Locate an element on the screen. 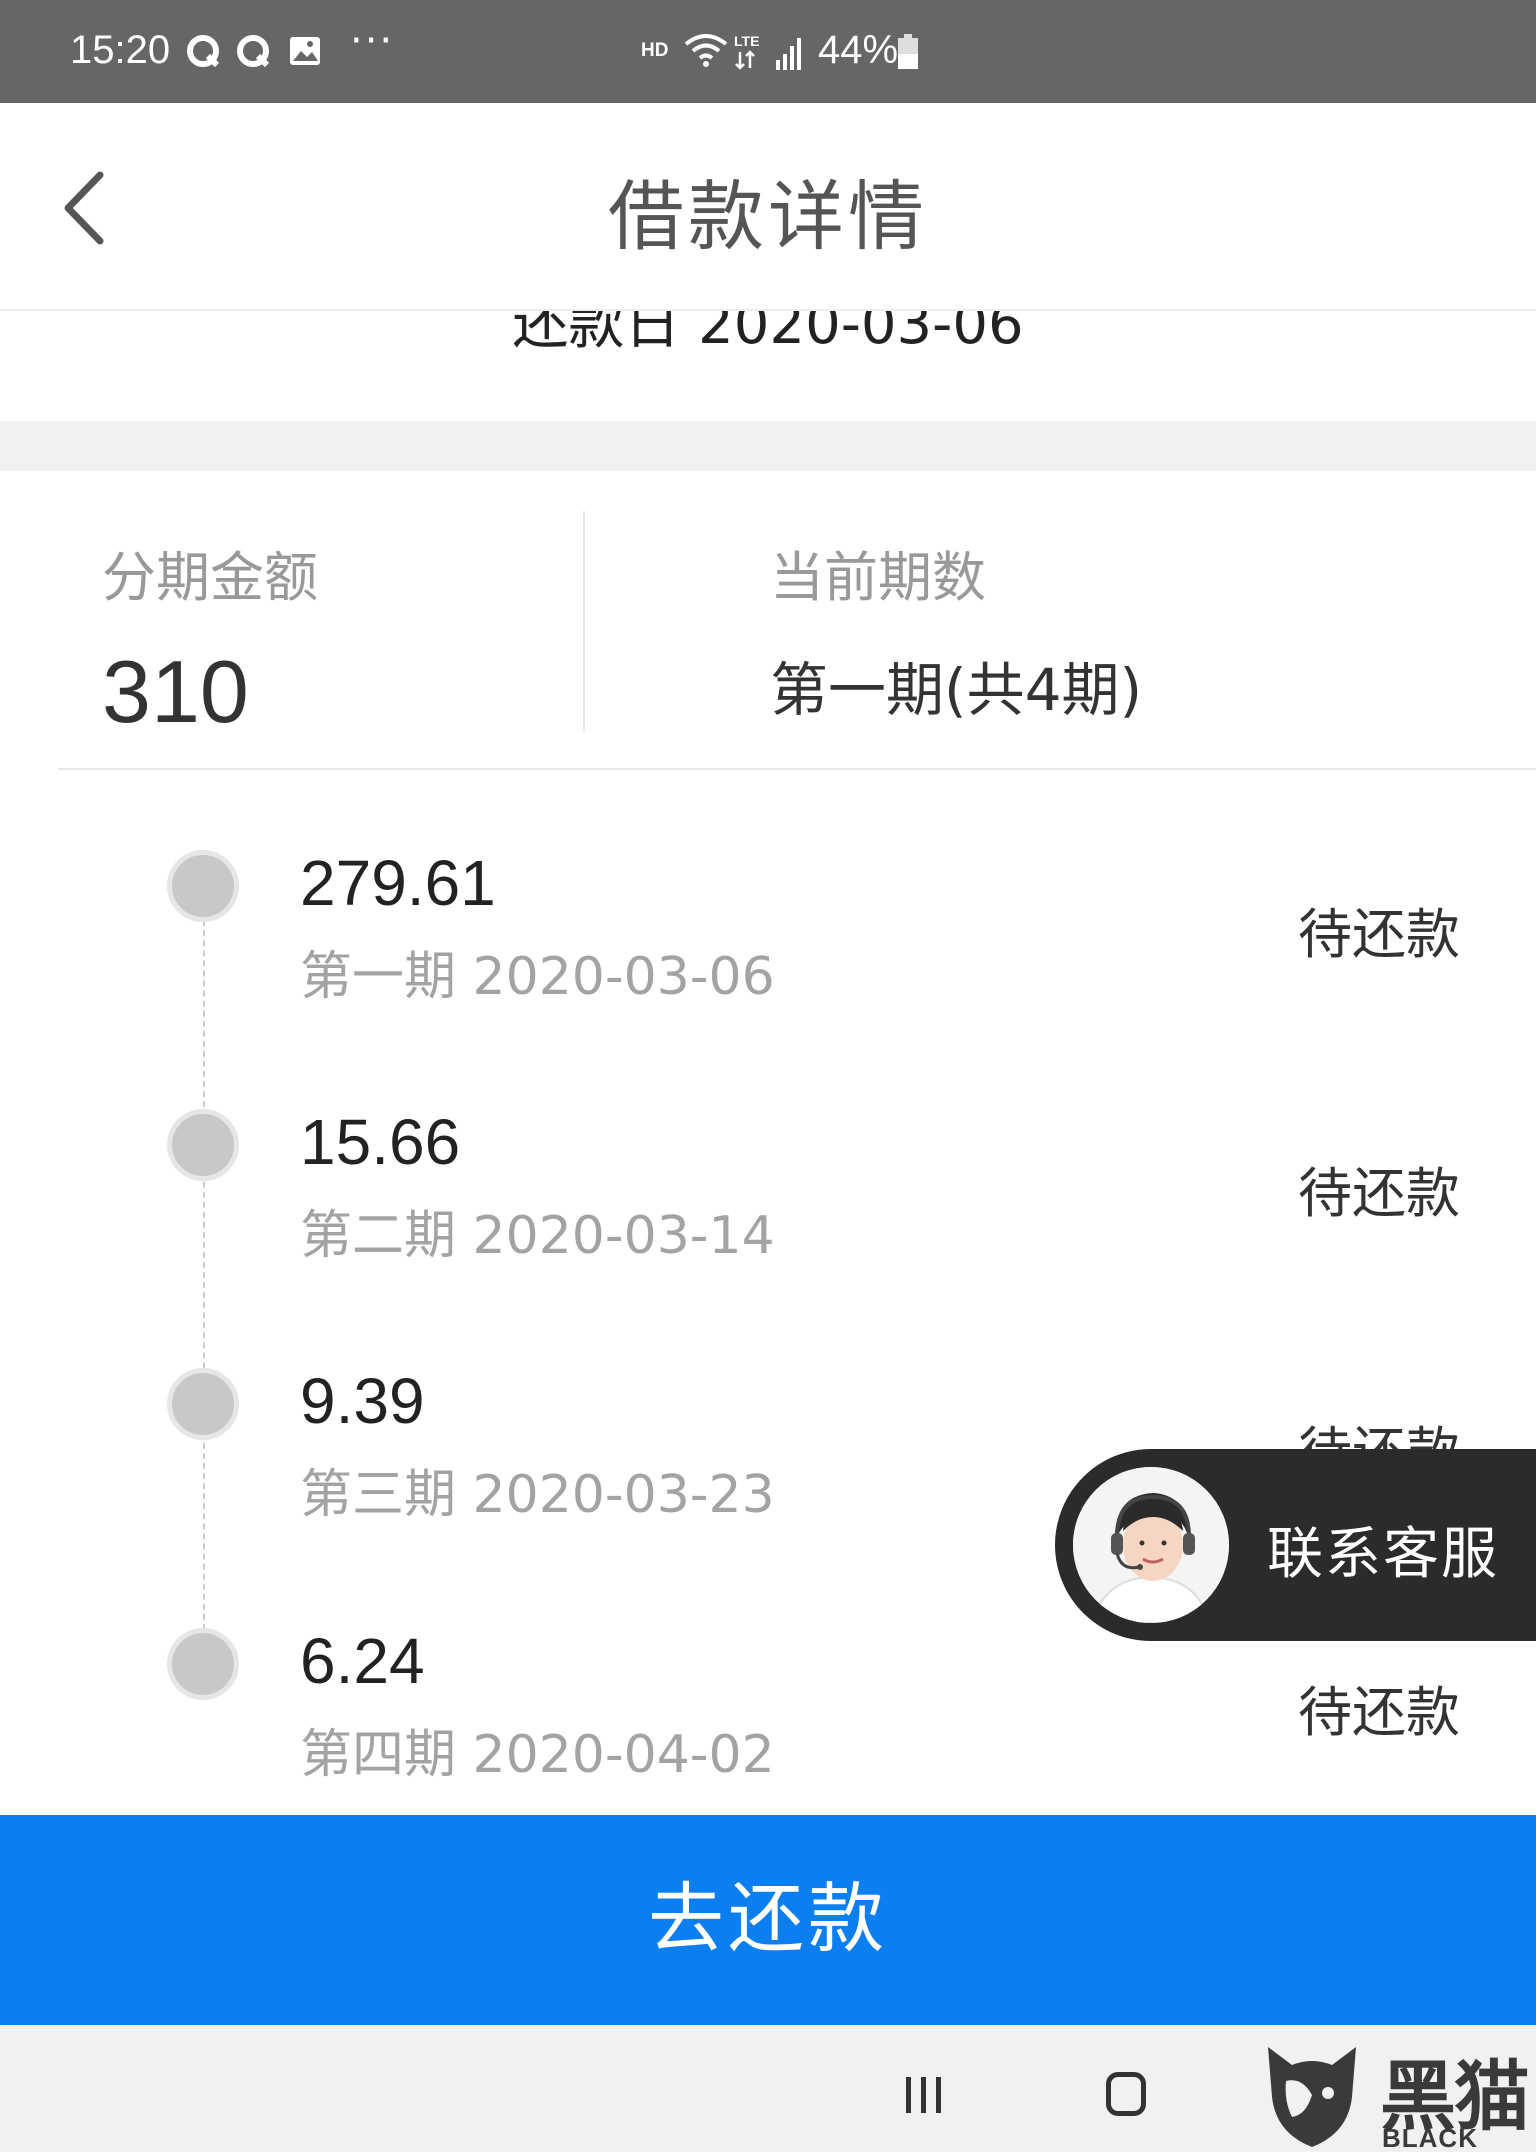 The image size is (1536, 2152). installment-period-date: 第三期 2020-03-23 is located at coordinates (537, 1495).